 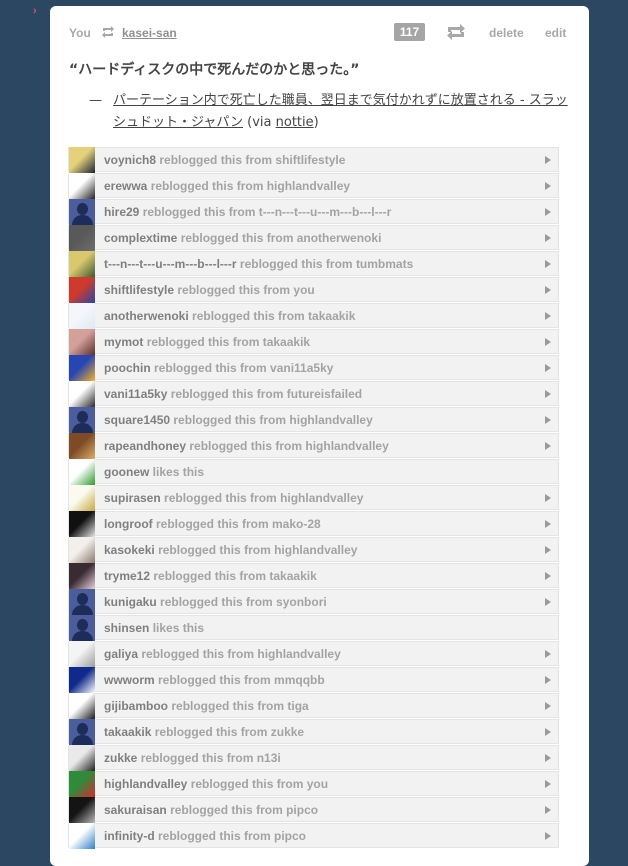 I want to click on expand-arrow-icon: ›, so click(x=35, y=11).